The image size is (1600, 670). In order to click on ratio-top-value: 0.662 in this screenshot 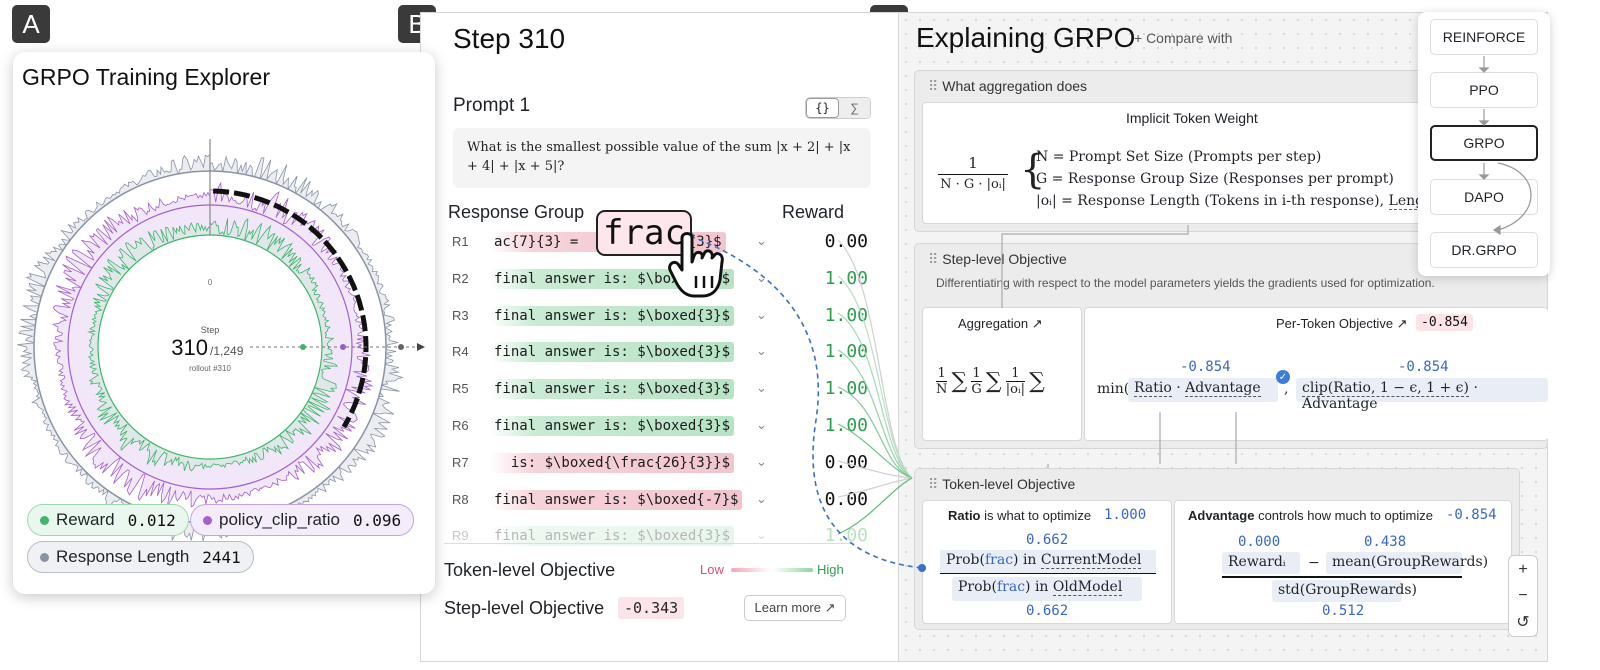, I will do `click(1047, 540)`.